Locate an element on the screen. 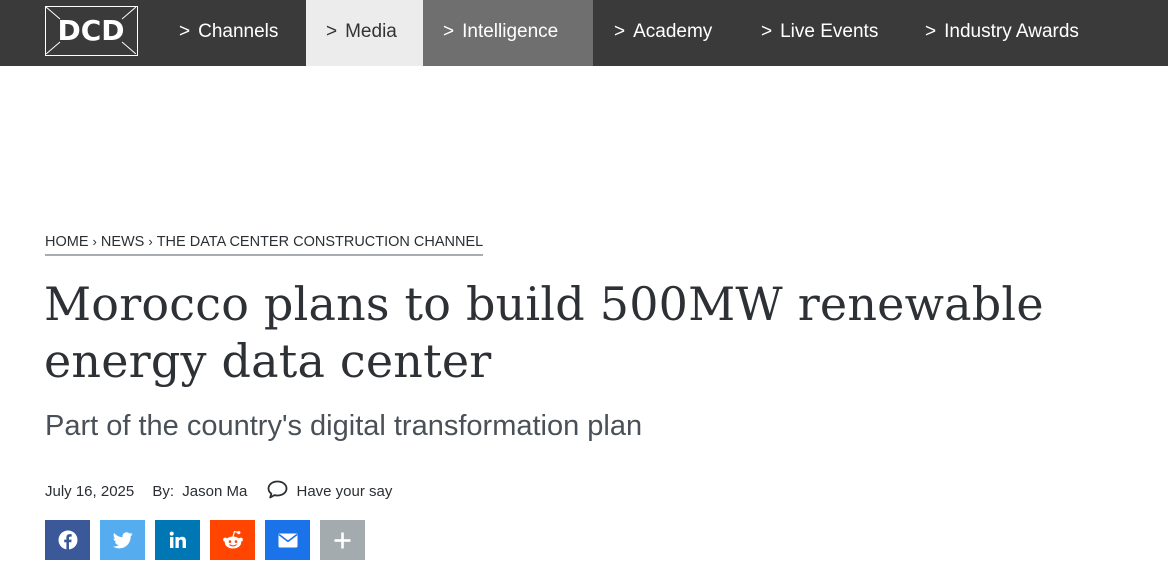 Image resolution: width=1168 pixels, height=583 pixels. share-facebook-button is located at coordinates (67, 540).